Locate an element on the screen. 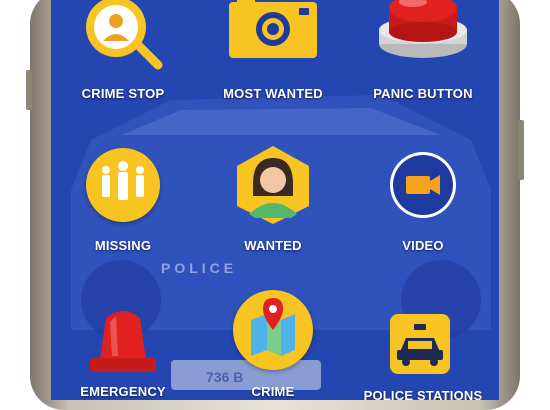 Image resolution: width=550 pixels, height=410 pixels. tile-wanted: WANTED is located at coordinates (273, 207).